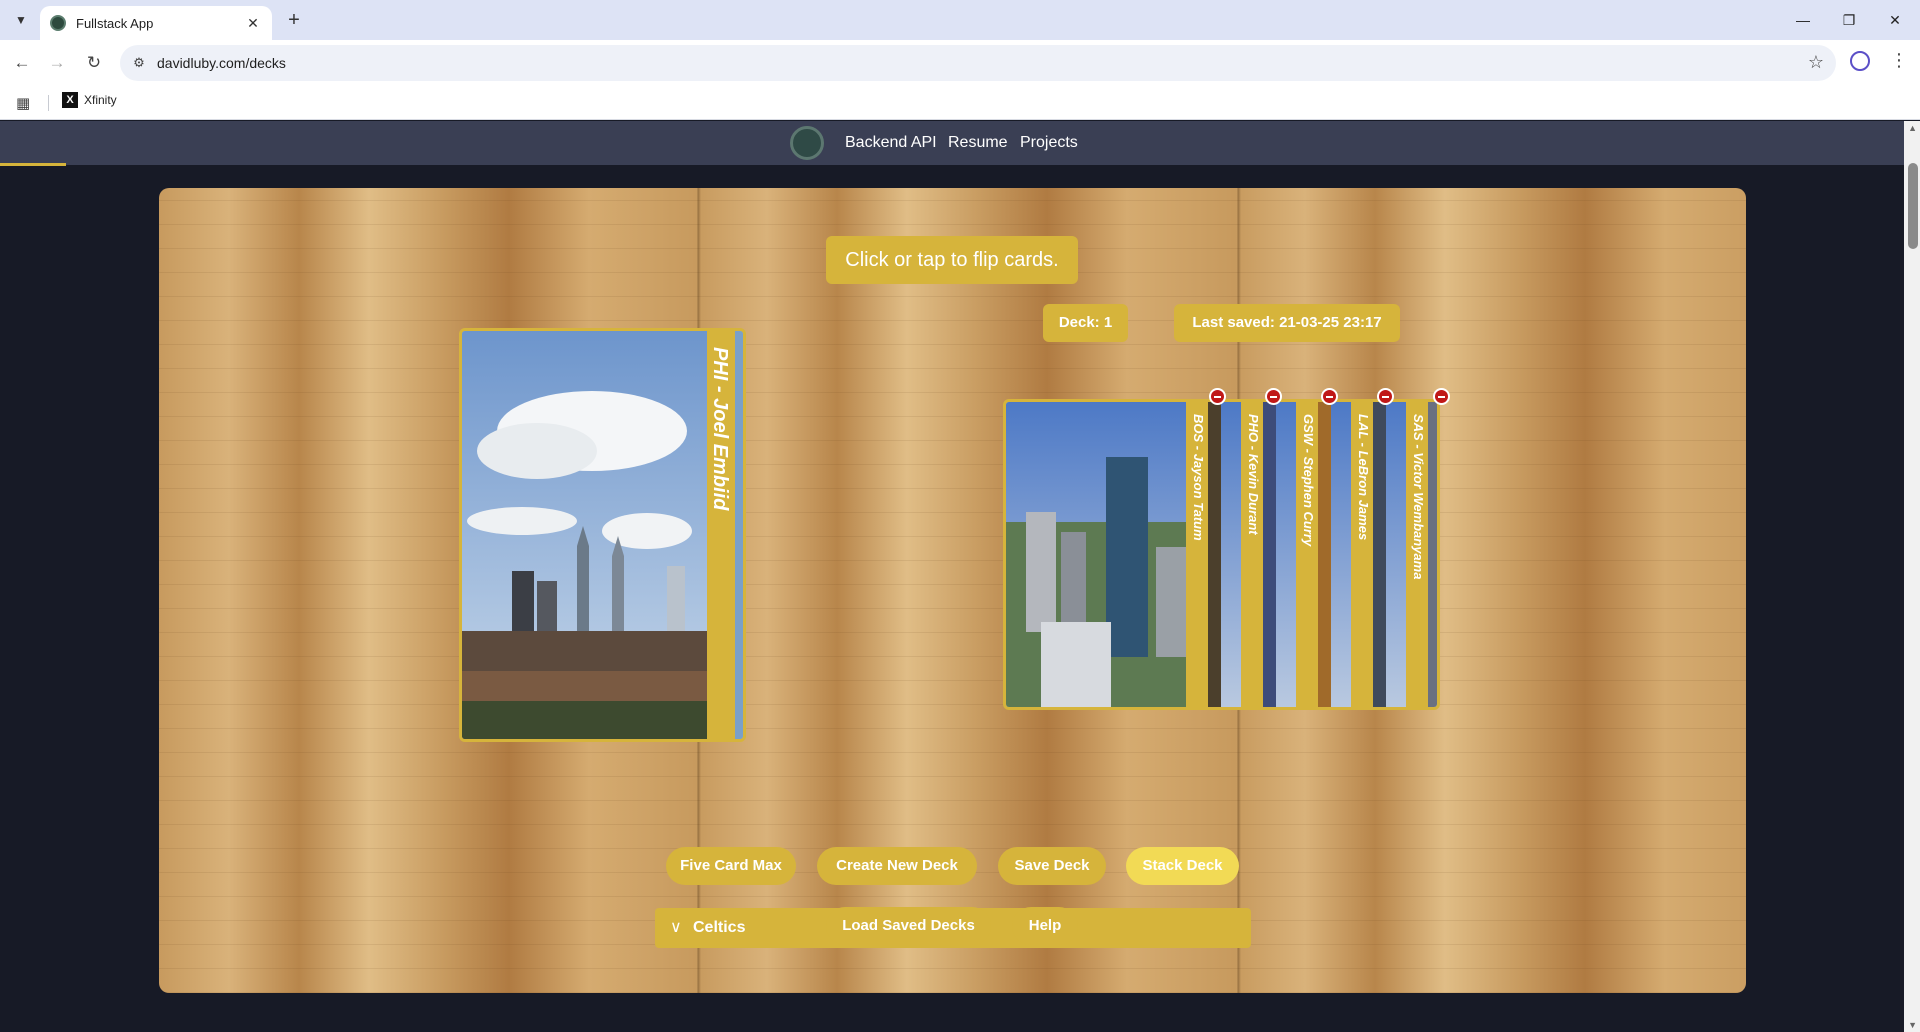 The height and width of the screenshot is (1032, 1920). I want to click on new-tab-button: +, so click(294, 20).